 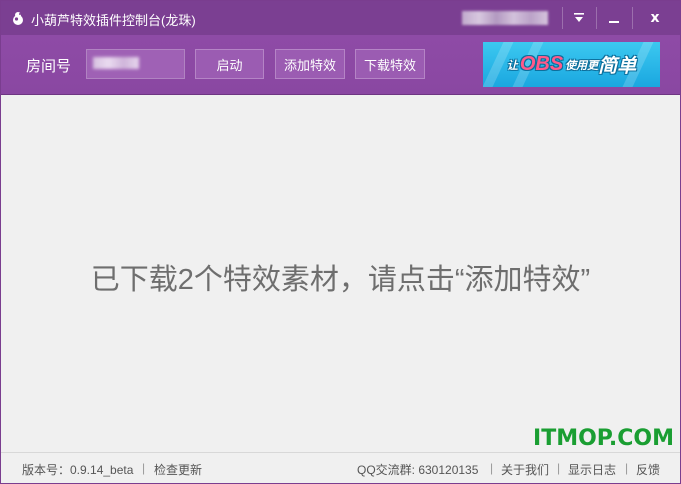 What do you see at coordinates (18, 18) in the screenshot?
I see `gourd-icon` at bounding box center [18, 18].